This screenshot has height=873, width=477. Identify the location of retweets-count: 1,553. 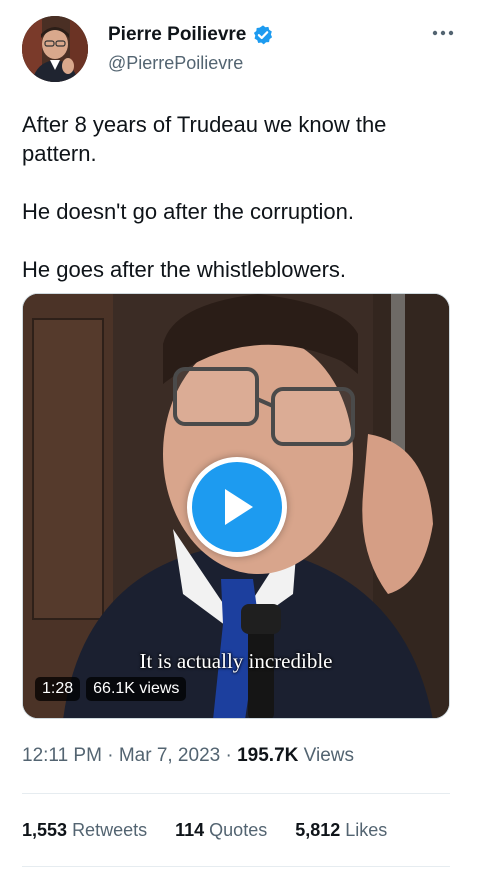
(45, 830).